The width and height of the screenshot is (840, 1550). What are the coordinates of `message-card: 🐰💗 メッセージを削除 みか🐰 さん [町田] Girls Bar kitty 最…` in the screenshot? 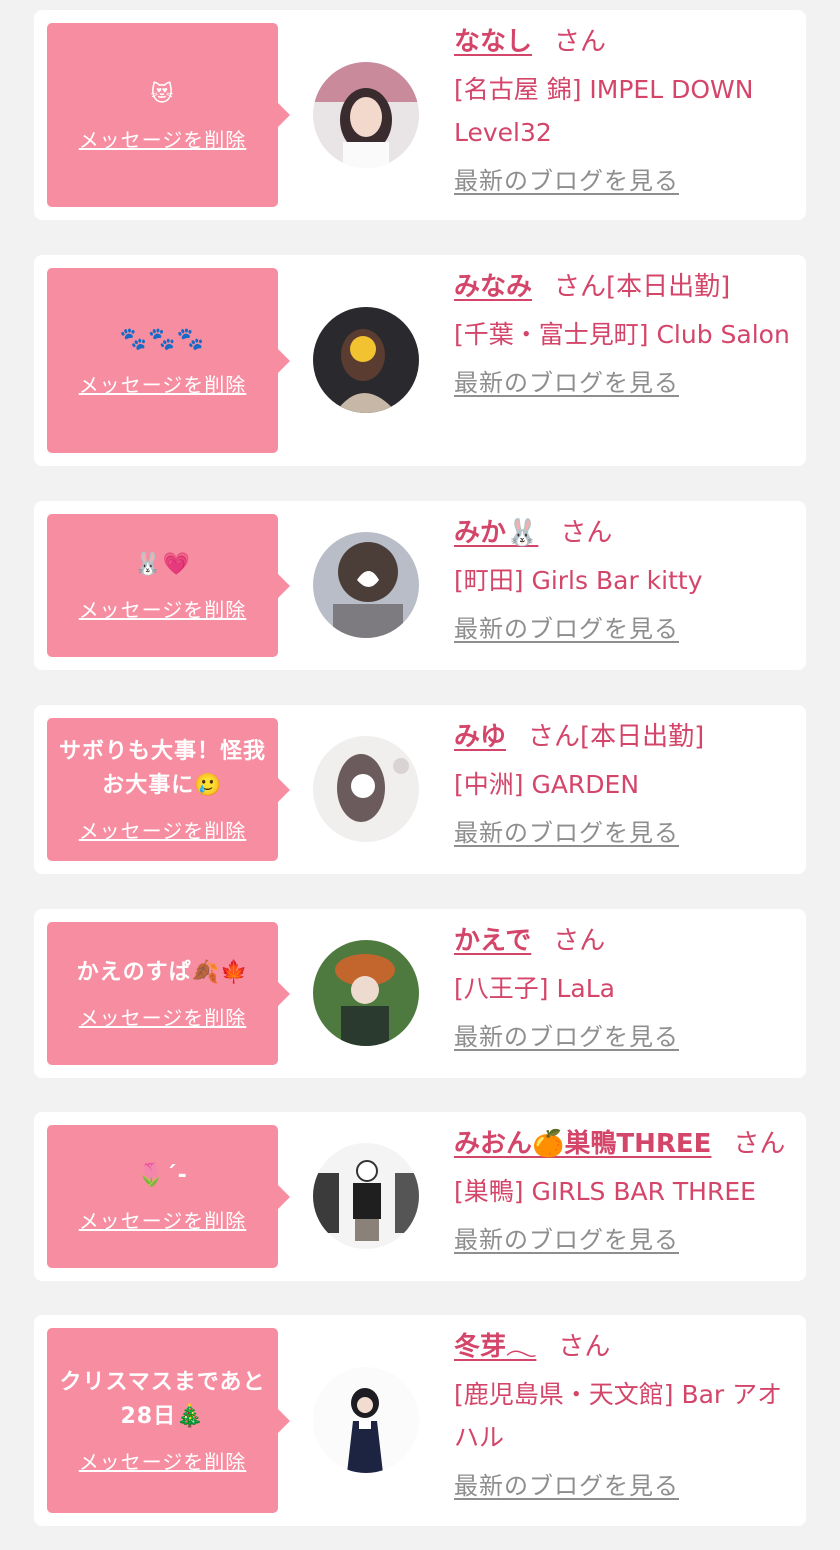 It's located at (420, 585).